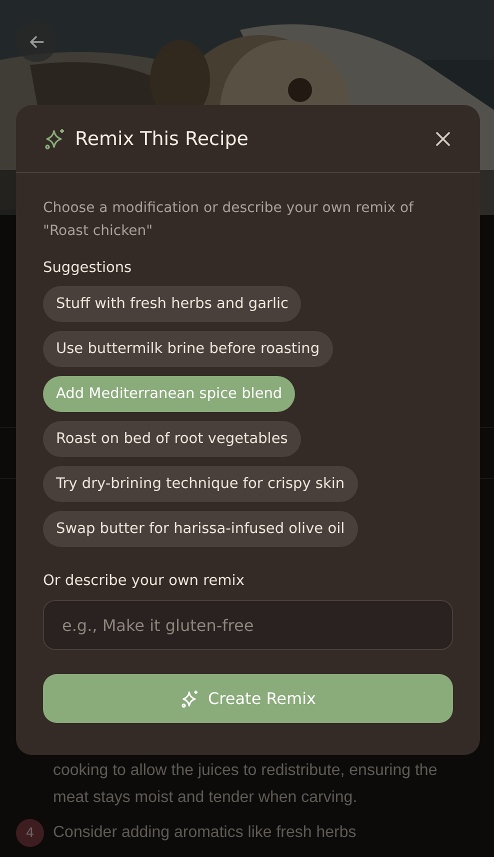  Describe the element at coordinates (162, 139) in the screenshot. I see `dialog-title: Remix This Recipe` at that location.